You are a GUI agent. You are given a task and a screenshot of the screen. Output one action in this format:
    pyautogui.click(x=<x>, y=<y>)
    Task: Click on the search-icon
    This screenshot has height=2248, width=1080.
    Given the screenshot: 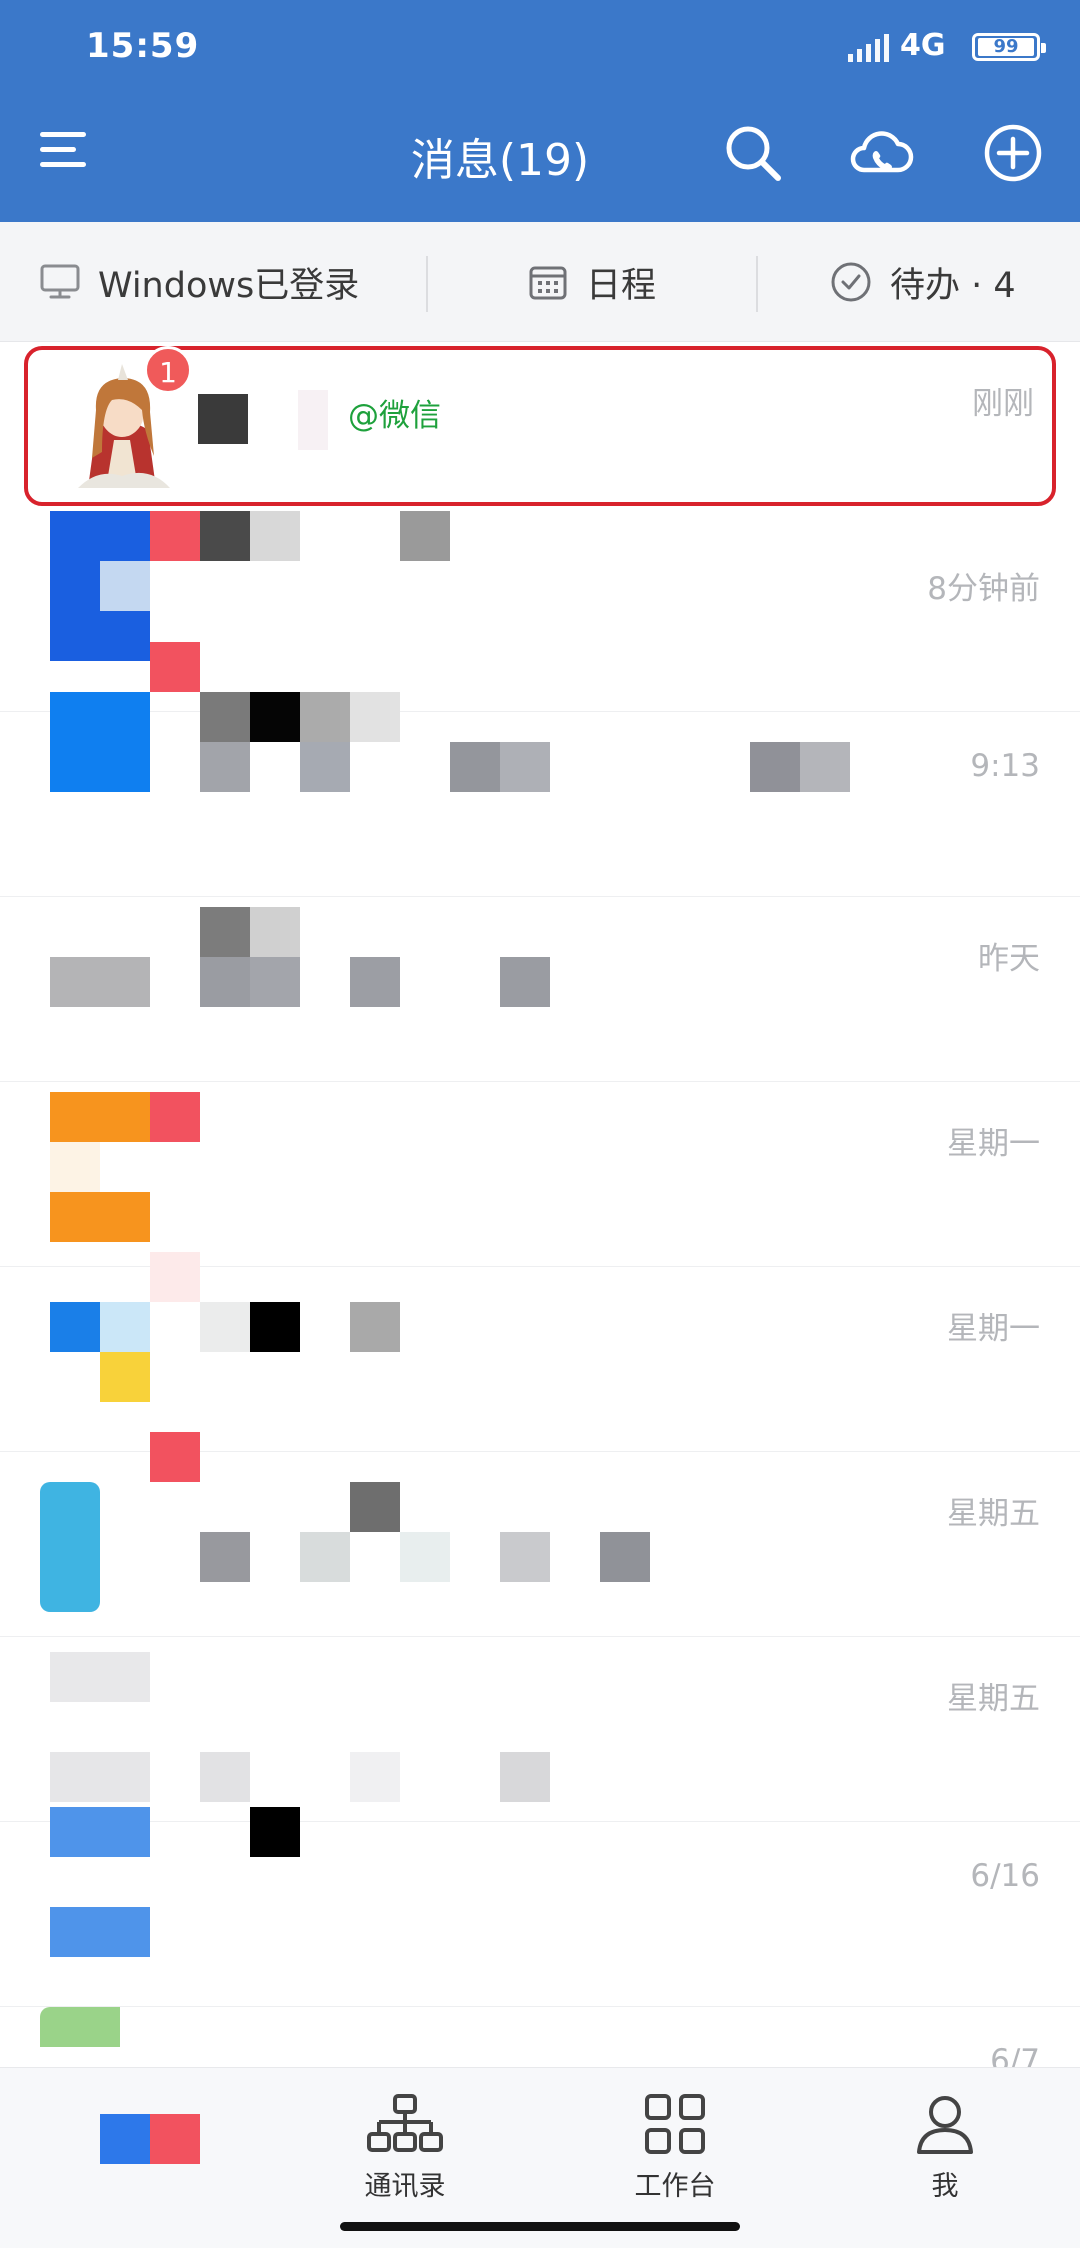 What is the action you would take?
    pyautogui.click(x=753, y=153)
    